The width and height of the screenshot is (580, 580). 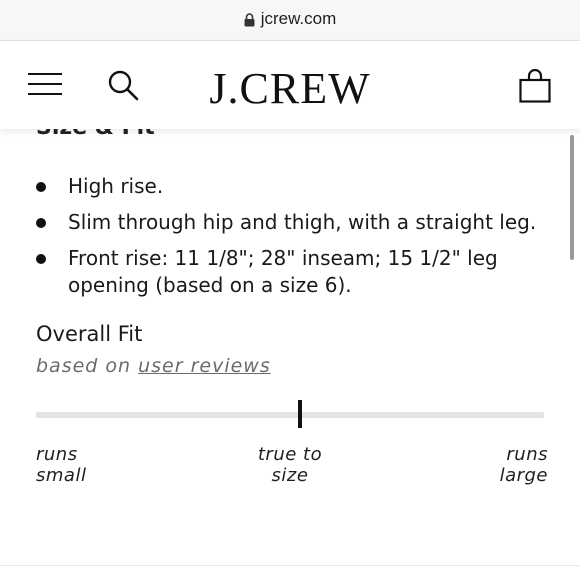 What do you see at coordinates (290, 454) in the screenshot?
I see `fit-label-line: true to` at bounding box center [290, 454].